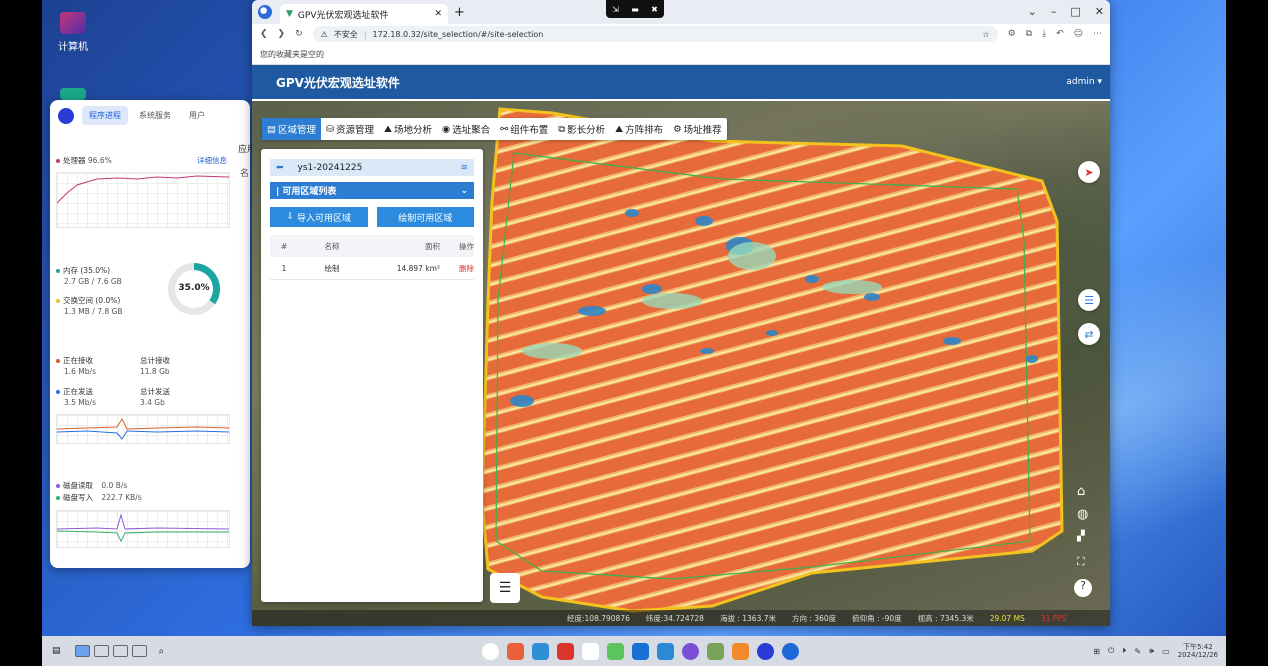 The image size is (1268, 666). What do you see at coordinates (1198, 651) in the screenshot?
I see `clock: 下午5:42 2024/12/26` at bounding box center [1198, 651].